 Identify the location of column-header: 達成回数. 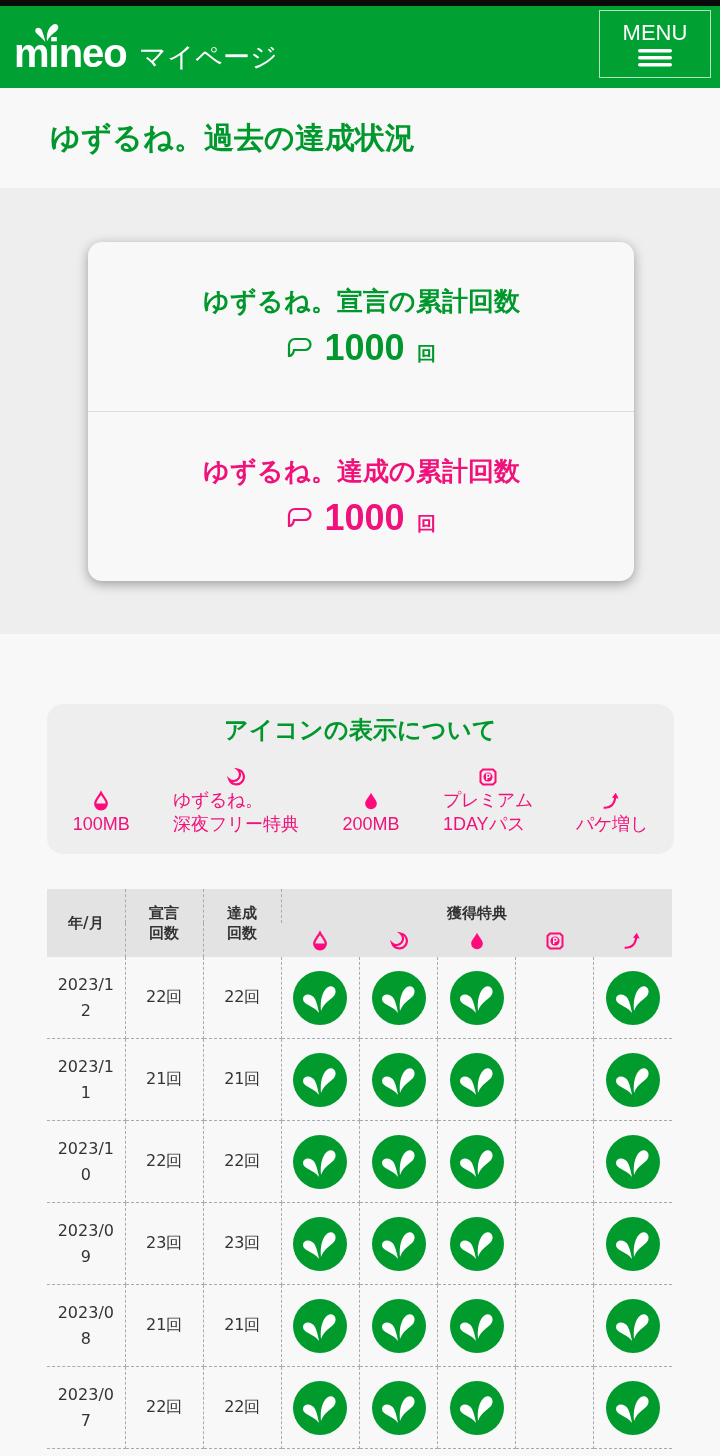
(242, 923).